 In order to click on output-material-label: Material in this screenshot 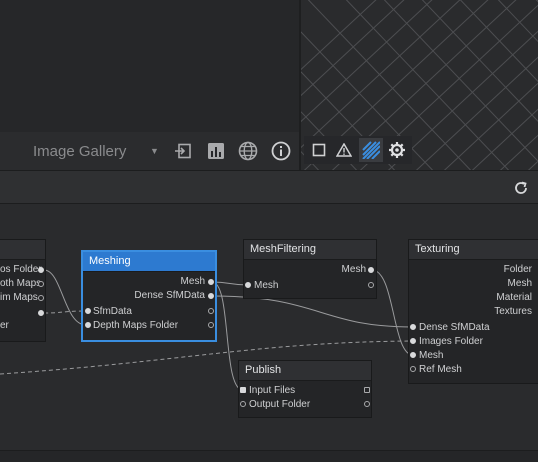, I will do `click(514, 297)`.